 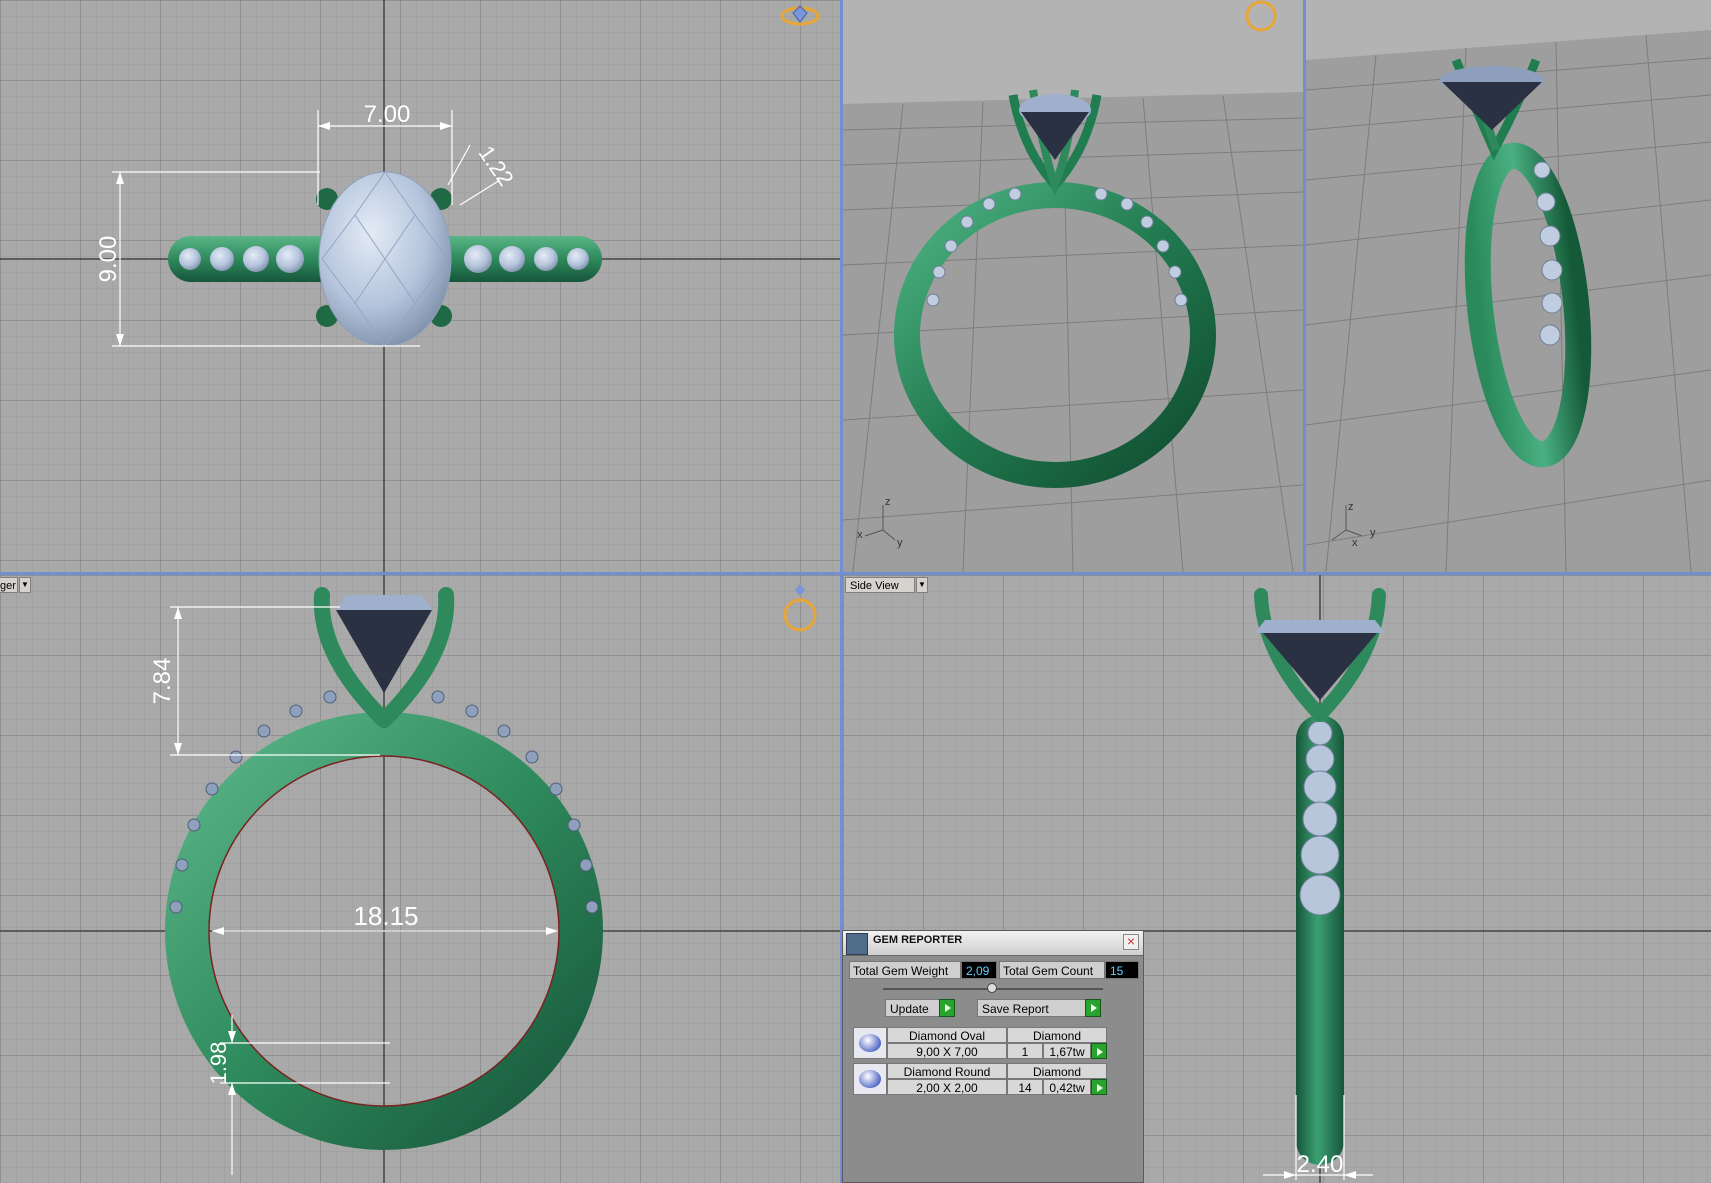 I want to click on perspective-viewport-a: z x y, so click(x=1073, y=286).